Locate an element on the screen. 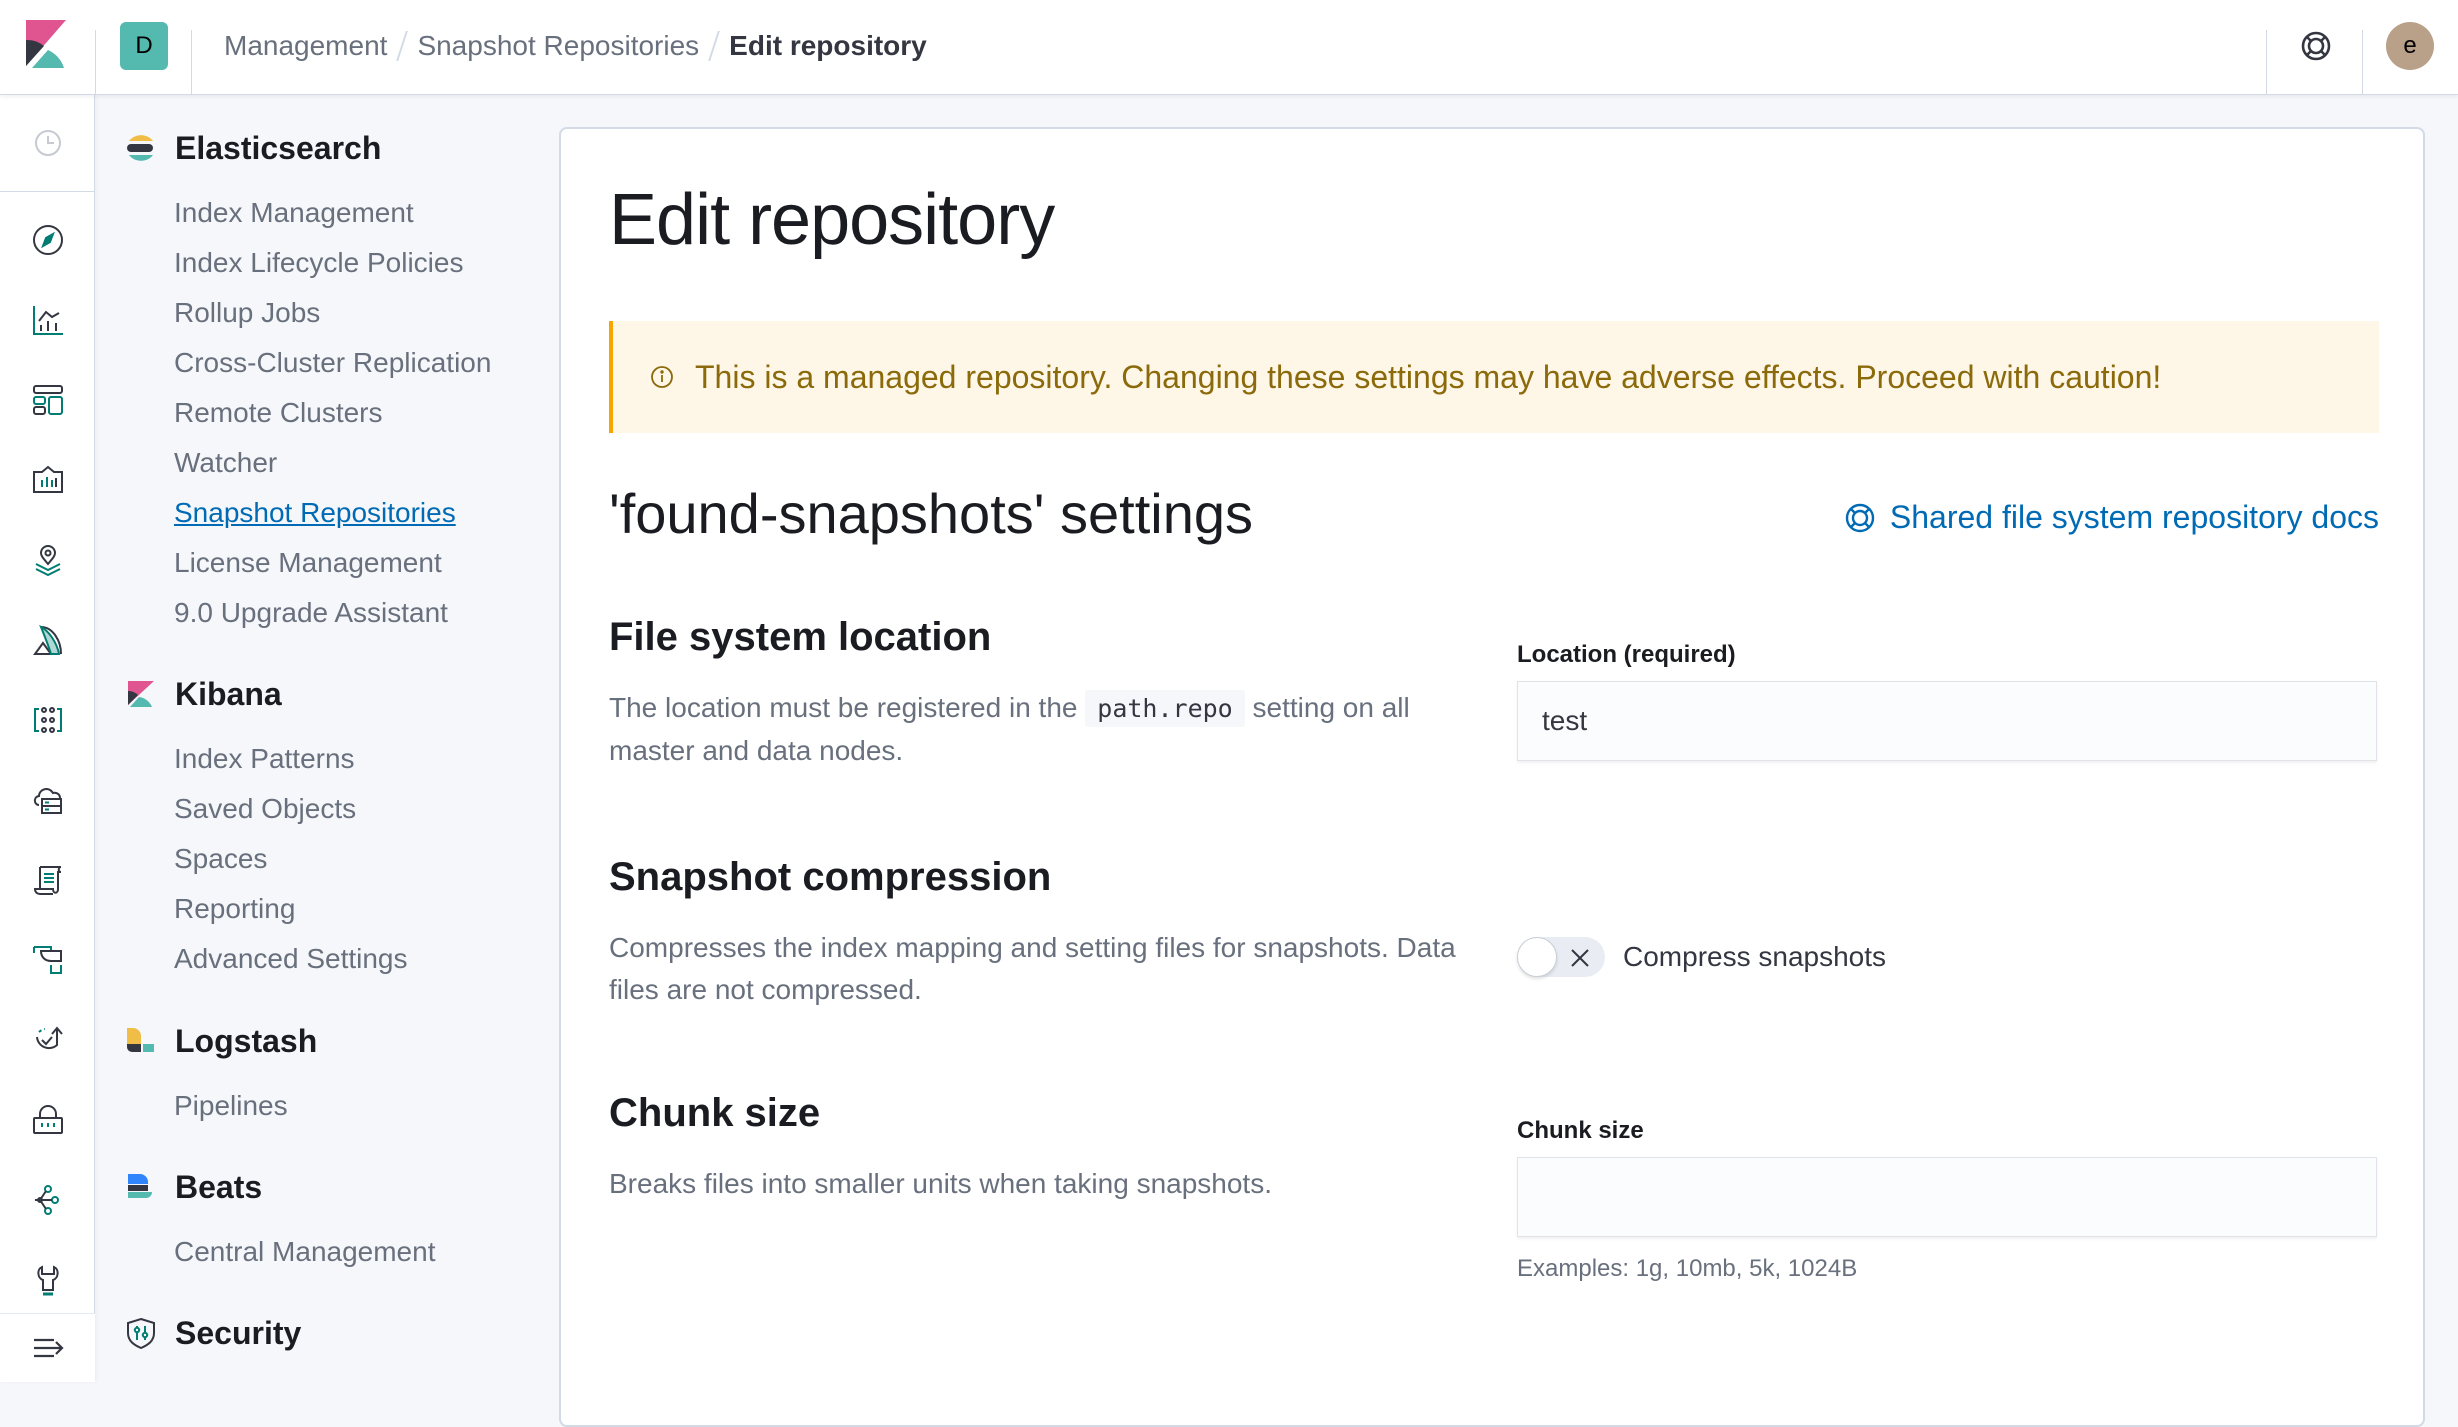 The height and width of the screenshot is (1427, 2458). space-selector: D is located at coordinates (144, 46).